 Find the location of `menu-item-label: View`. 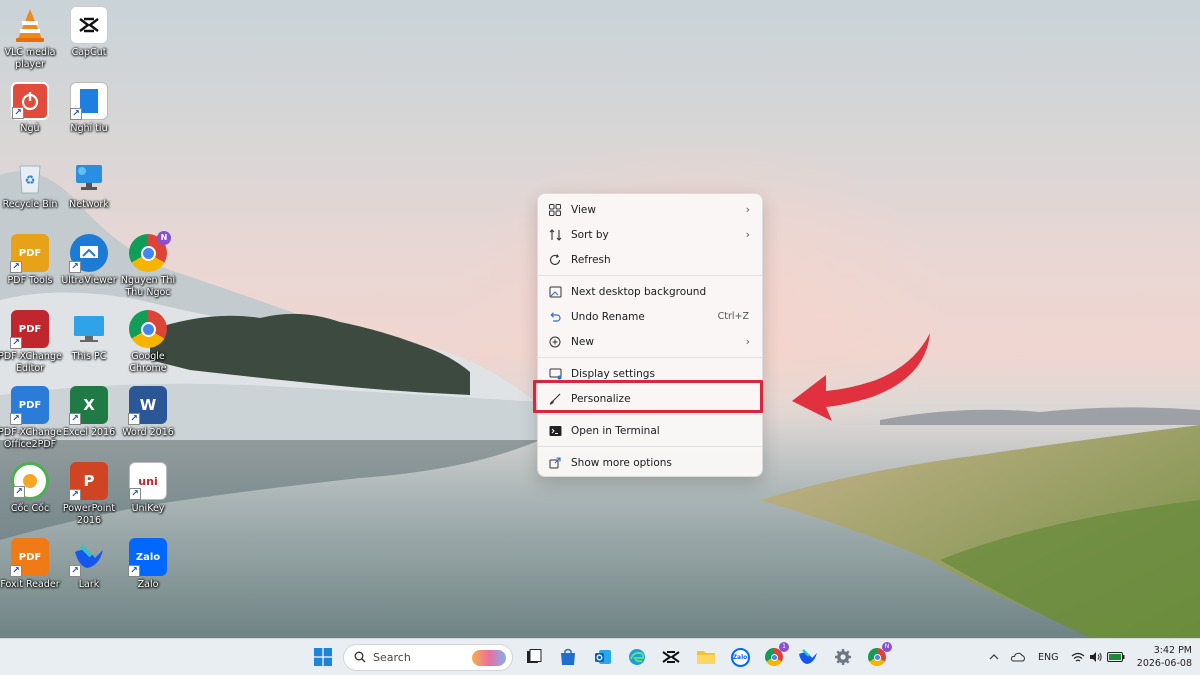

menu-item-label: View is located at coordinates (583, 209).